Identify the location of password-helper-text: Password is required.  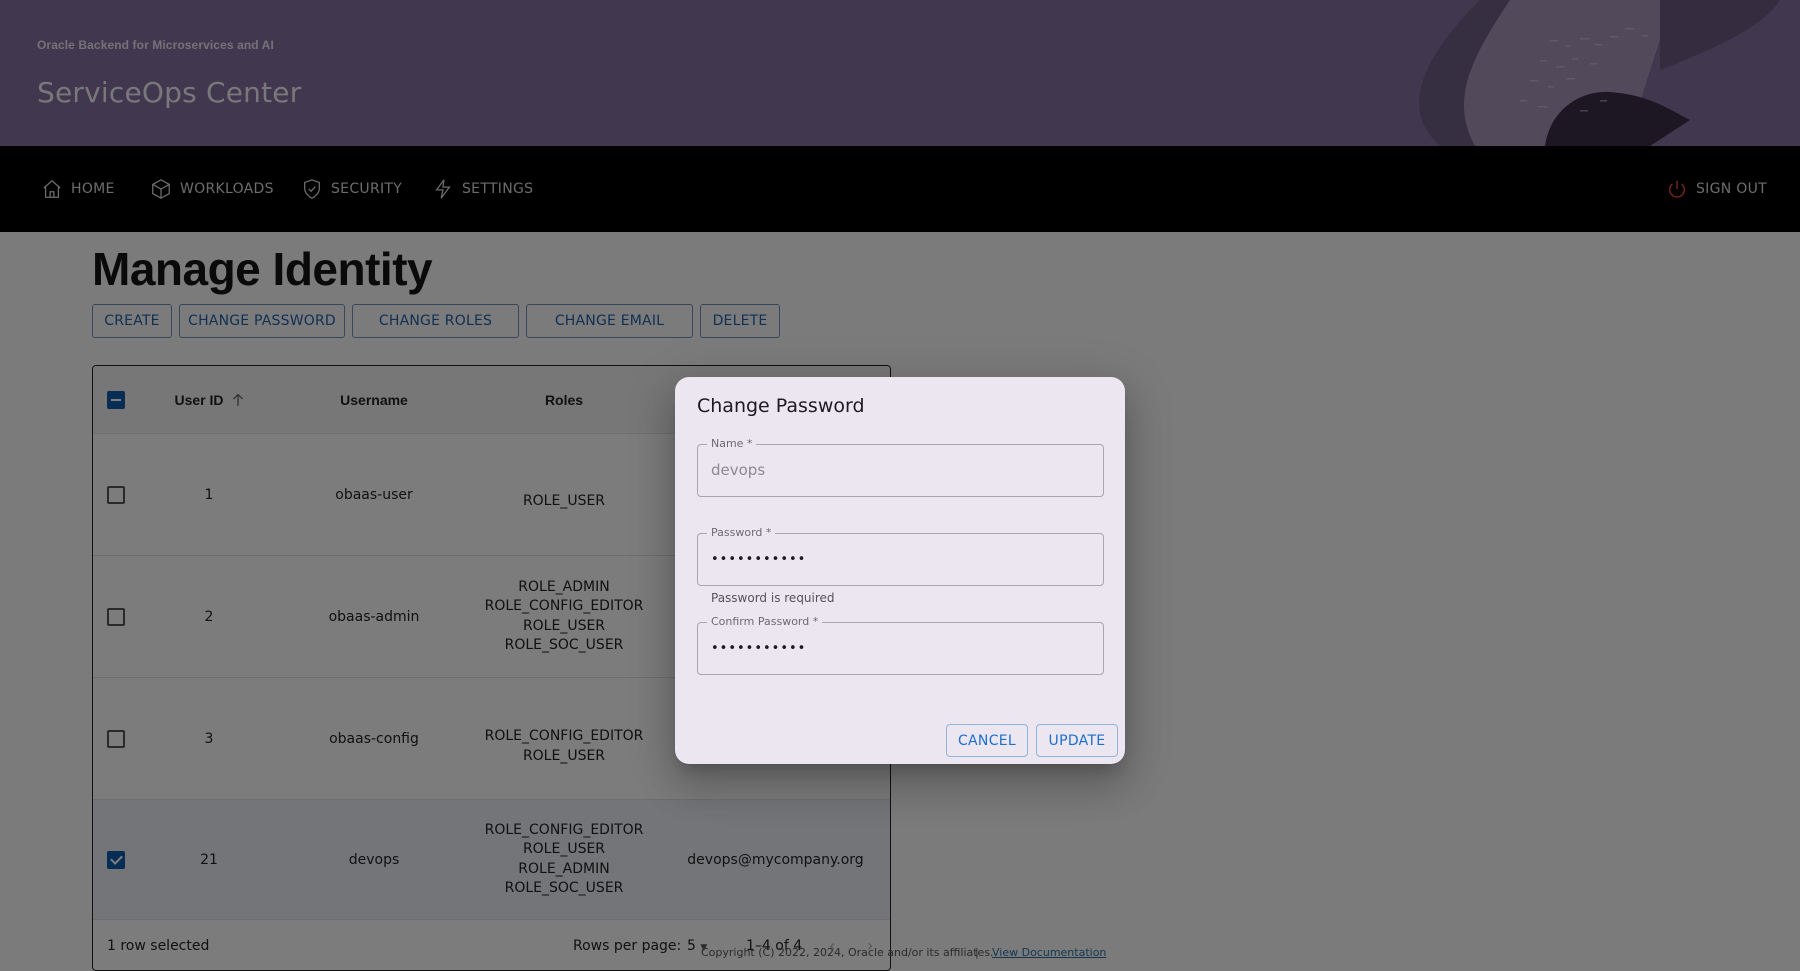
(773, 598).